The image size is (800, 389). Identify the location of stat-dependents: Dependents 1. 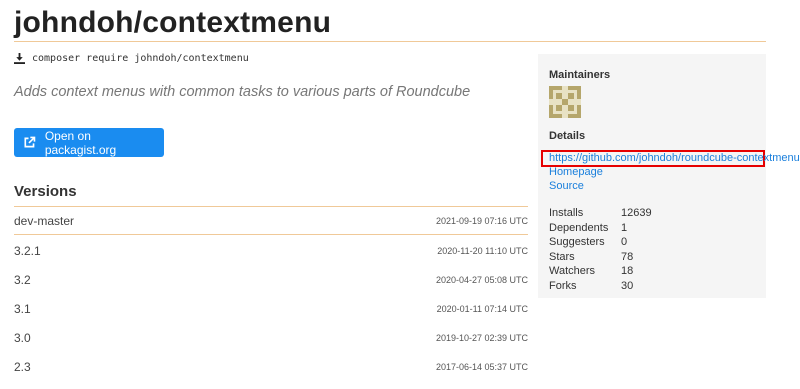
(600, 228).